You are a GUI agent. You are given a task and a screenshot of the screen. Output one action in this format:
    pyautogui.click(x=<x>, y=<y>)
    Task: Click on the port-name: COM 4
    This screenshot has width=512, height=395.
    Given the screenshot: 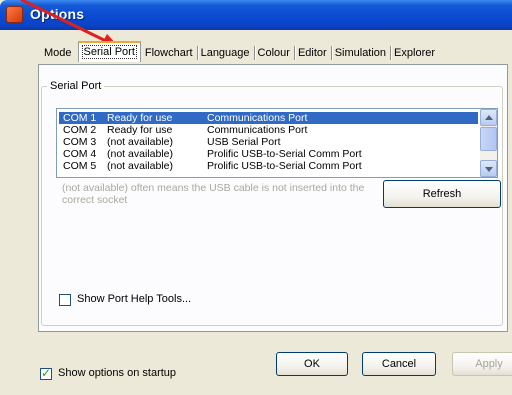 What is the action you would take?
    pyautogui.click(x=80, y=154)
    